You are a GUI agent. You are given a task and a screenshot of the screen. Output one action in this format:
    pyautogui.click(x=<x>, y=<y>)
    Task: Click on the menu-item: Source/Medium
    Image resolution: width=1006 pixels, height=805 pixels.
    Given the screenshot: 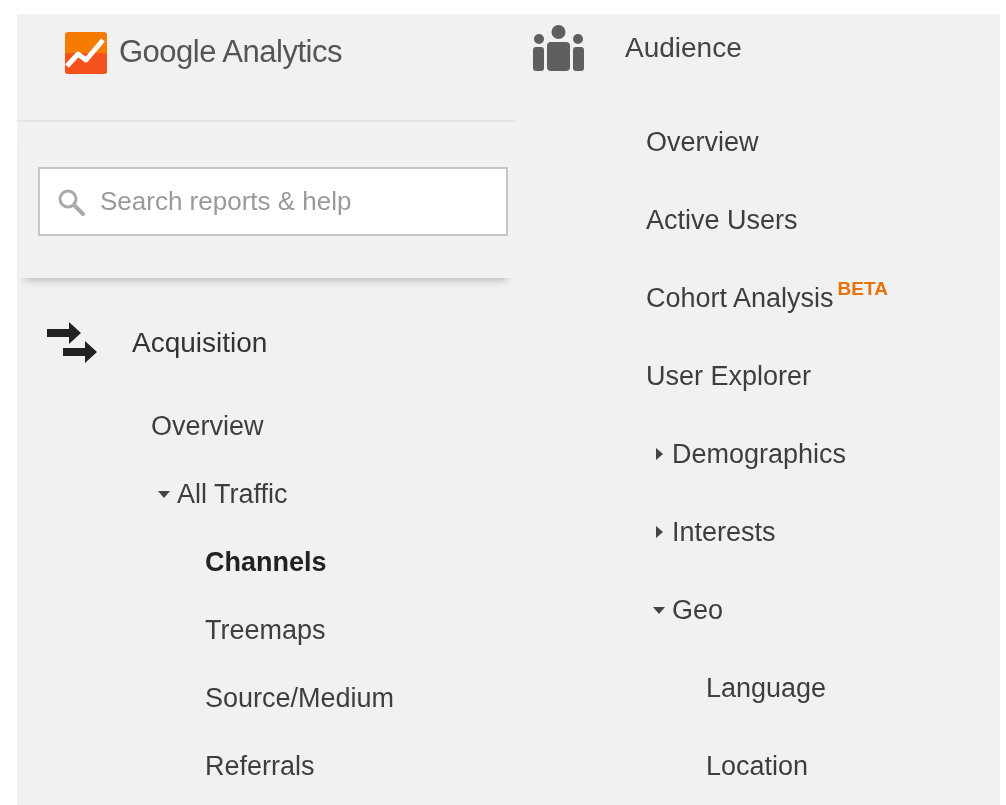 What is the action you would take?
    pyautogui.click(x=300, y=698)
    